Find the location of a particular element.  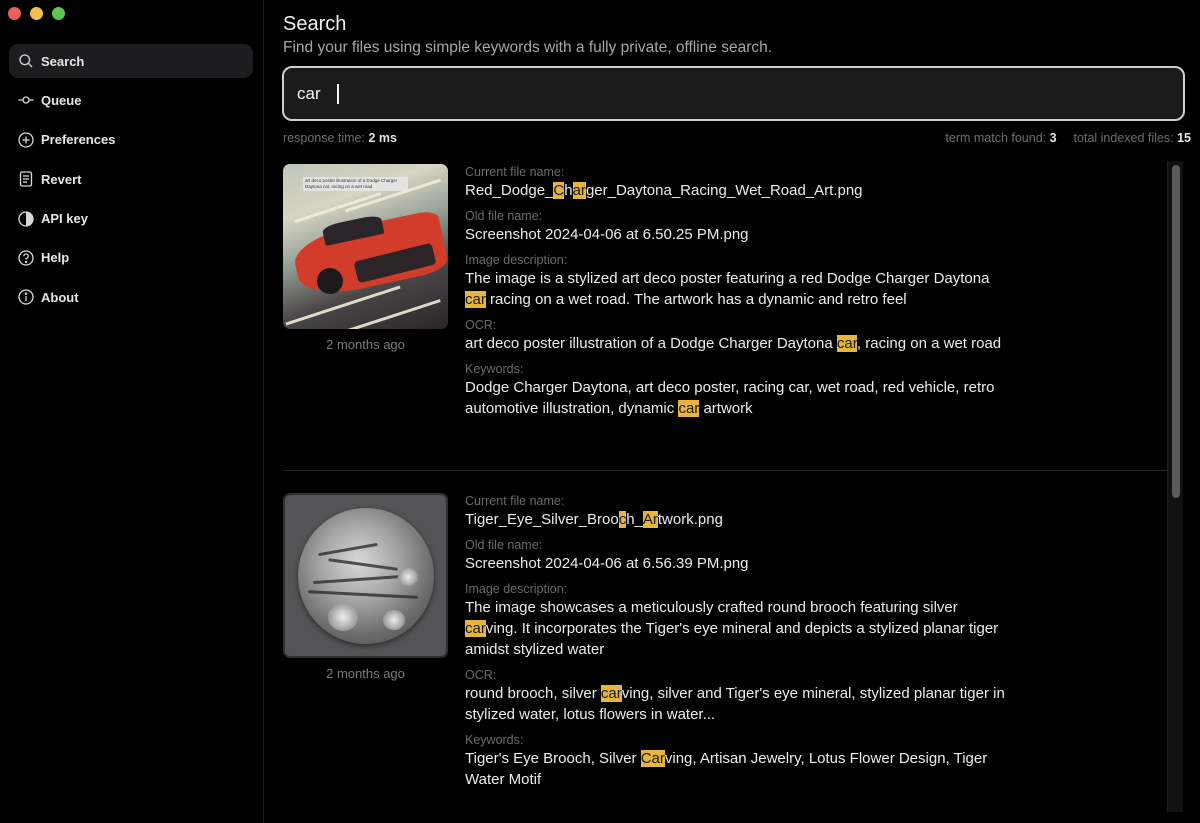

term-match-label: term match found: is located at coordinates (996, 138).